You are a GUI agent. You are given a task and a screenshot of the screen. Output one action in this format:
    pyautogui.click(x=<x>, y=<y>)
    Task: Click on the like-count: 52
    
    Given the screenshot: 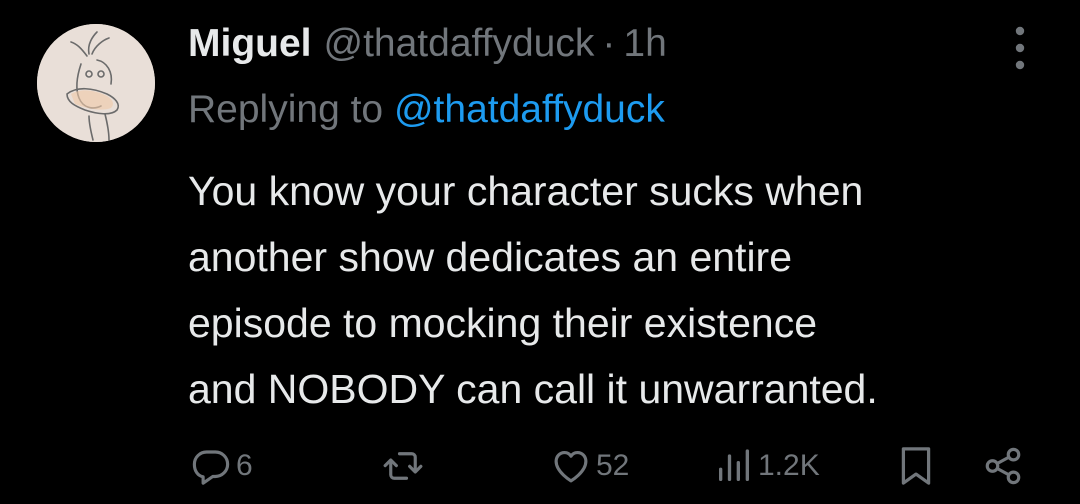 What is the action you would take?
    pyautogui.click(x=613, y=465)
    